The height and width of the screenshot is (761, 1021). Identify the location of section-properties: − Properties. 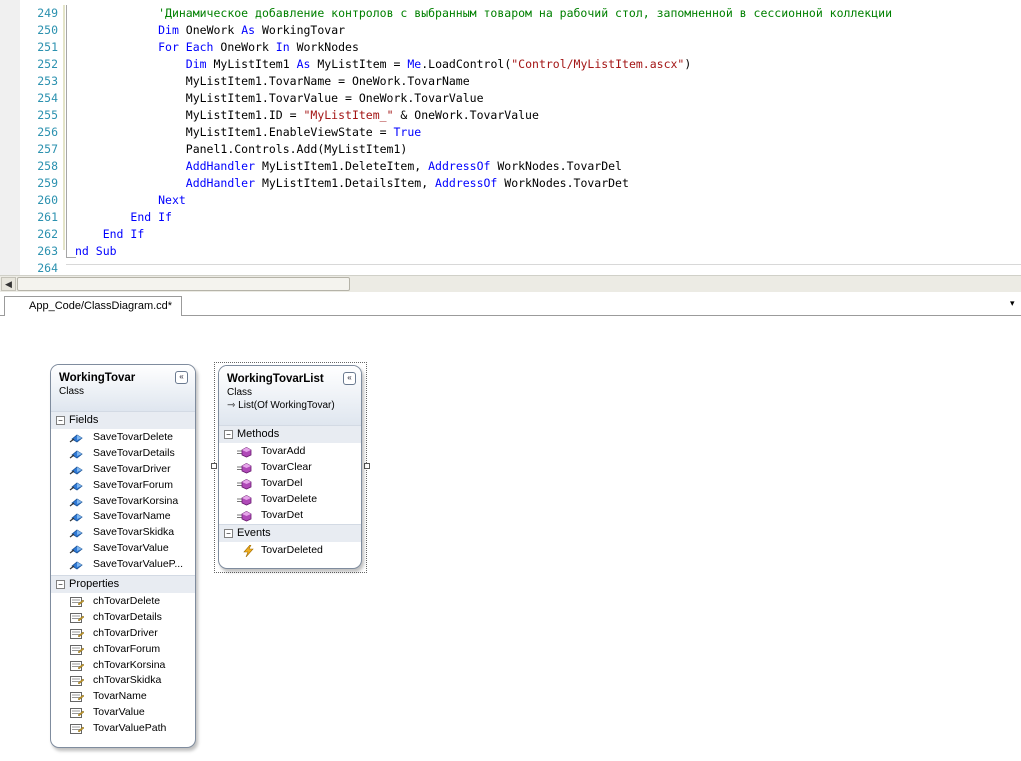
(123, 584).